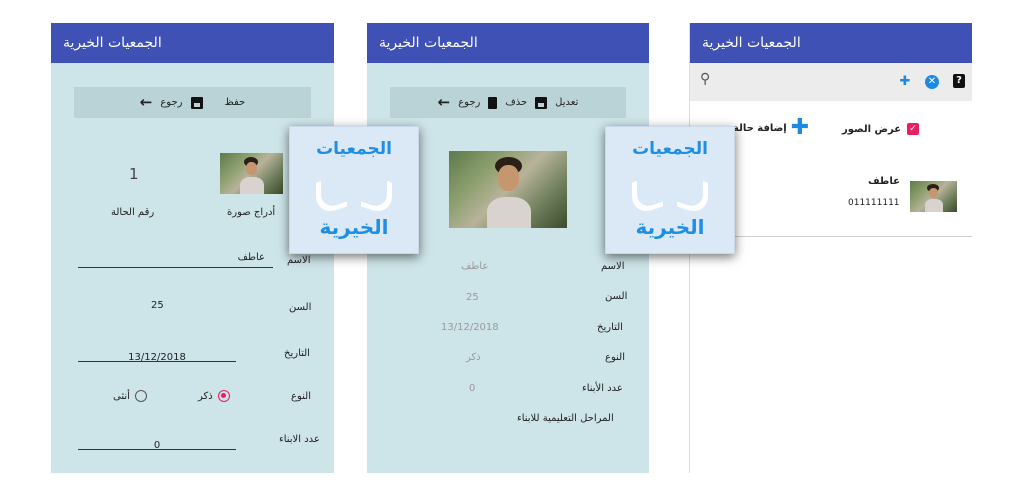 The height and width of the screenshot is (500, 1024). Describe the element at coordinates (157, 357) in the screenshot. I see `date-field-value: 13/12/2018` at that location.